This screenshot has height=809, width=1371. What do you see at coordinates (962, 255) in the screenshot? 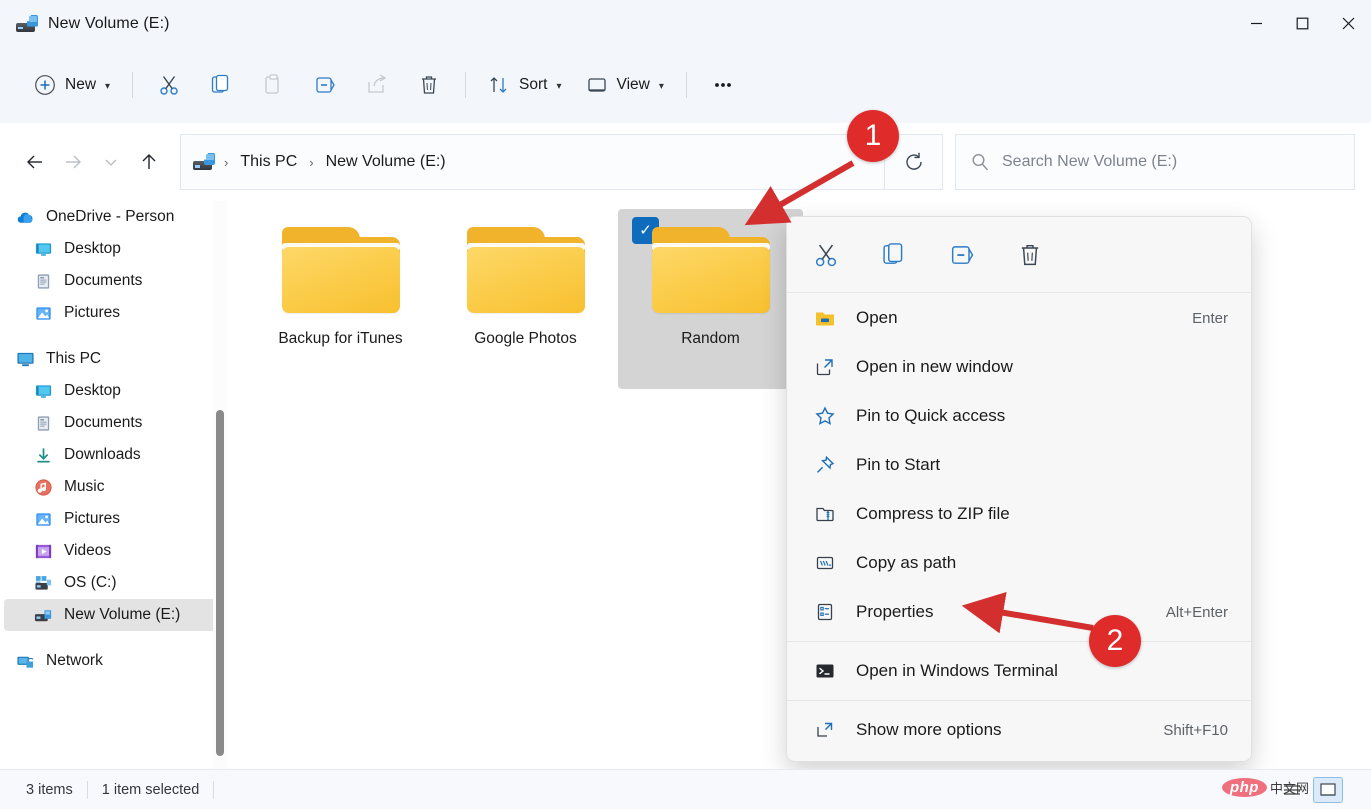
I see `context-rename-button` at bounding box center [962, 255].